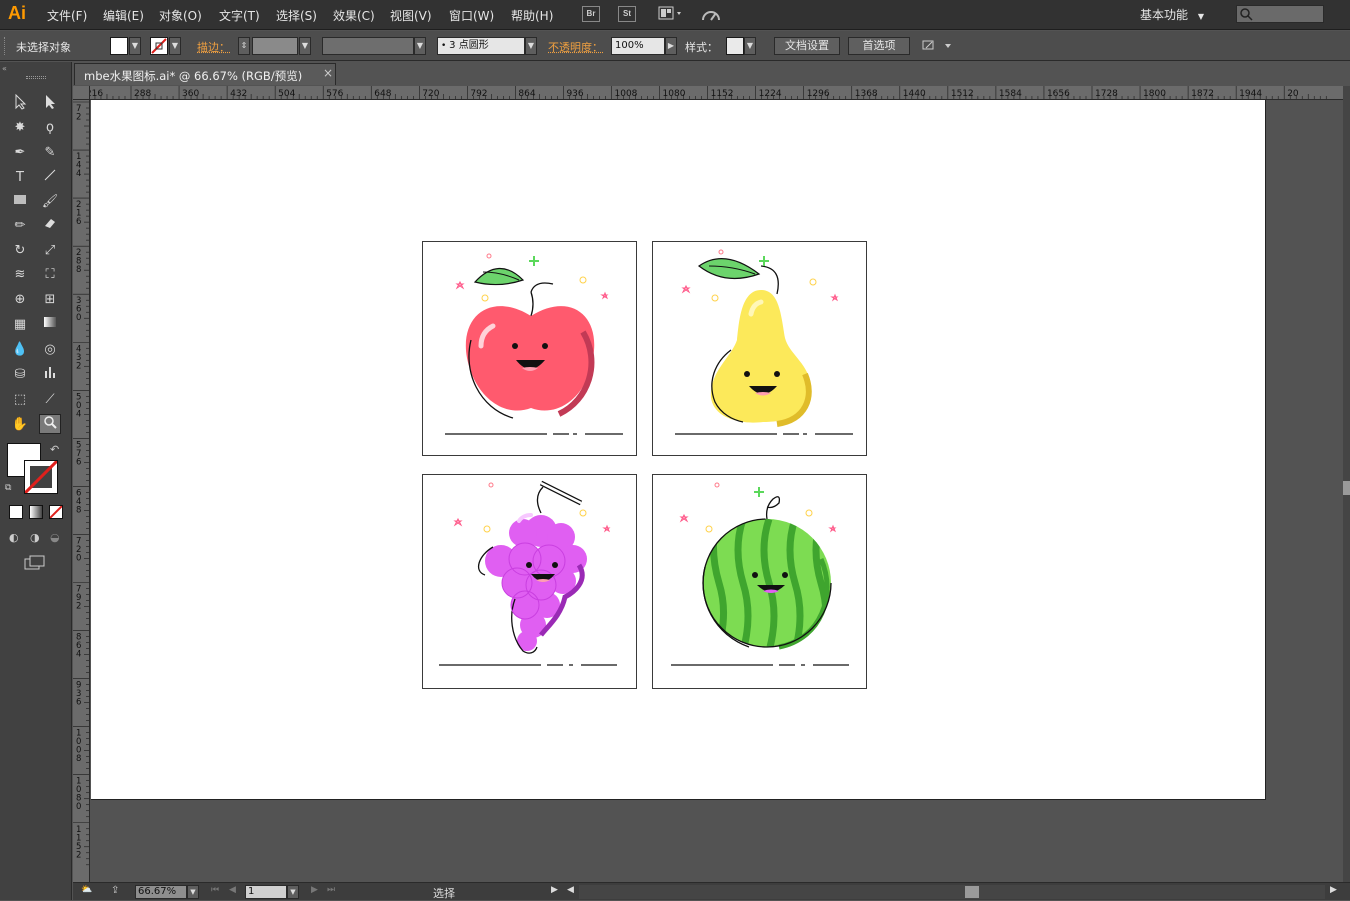 The width and height of the screenshot is (1350, 901). What do you see at coordinates (20, 300) in the screenshot?
I see `shape-builder-tool-icon: ⊕` at bounding box center [20, 300].